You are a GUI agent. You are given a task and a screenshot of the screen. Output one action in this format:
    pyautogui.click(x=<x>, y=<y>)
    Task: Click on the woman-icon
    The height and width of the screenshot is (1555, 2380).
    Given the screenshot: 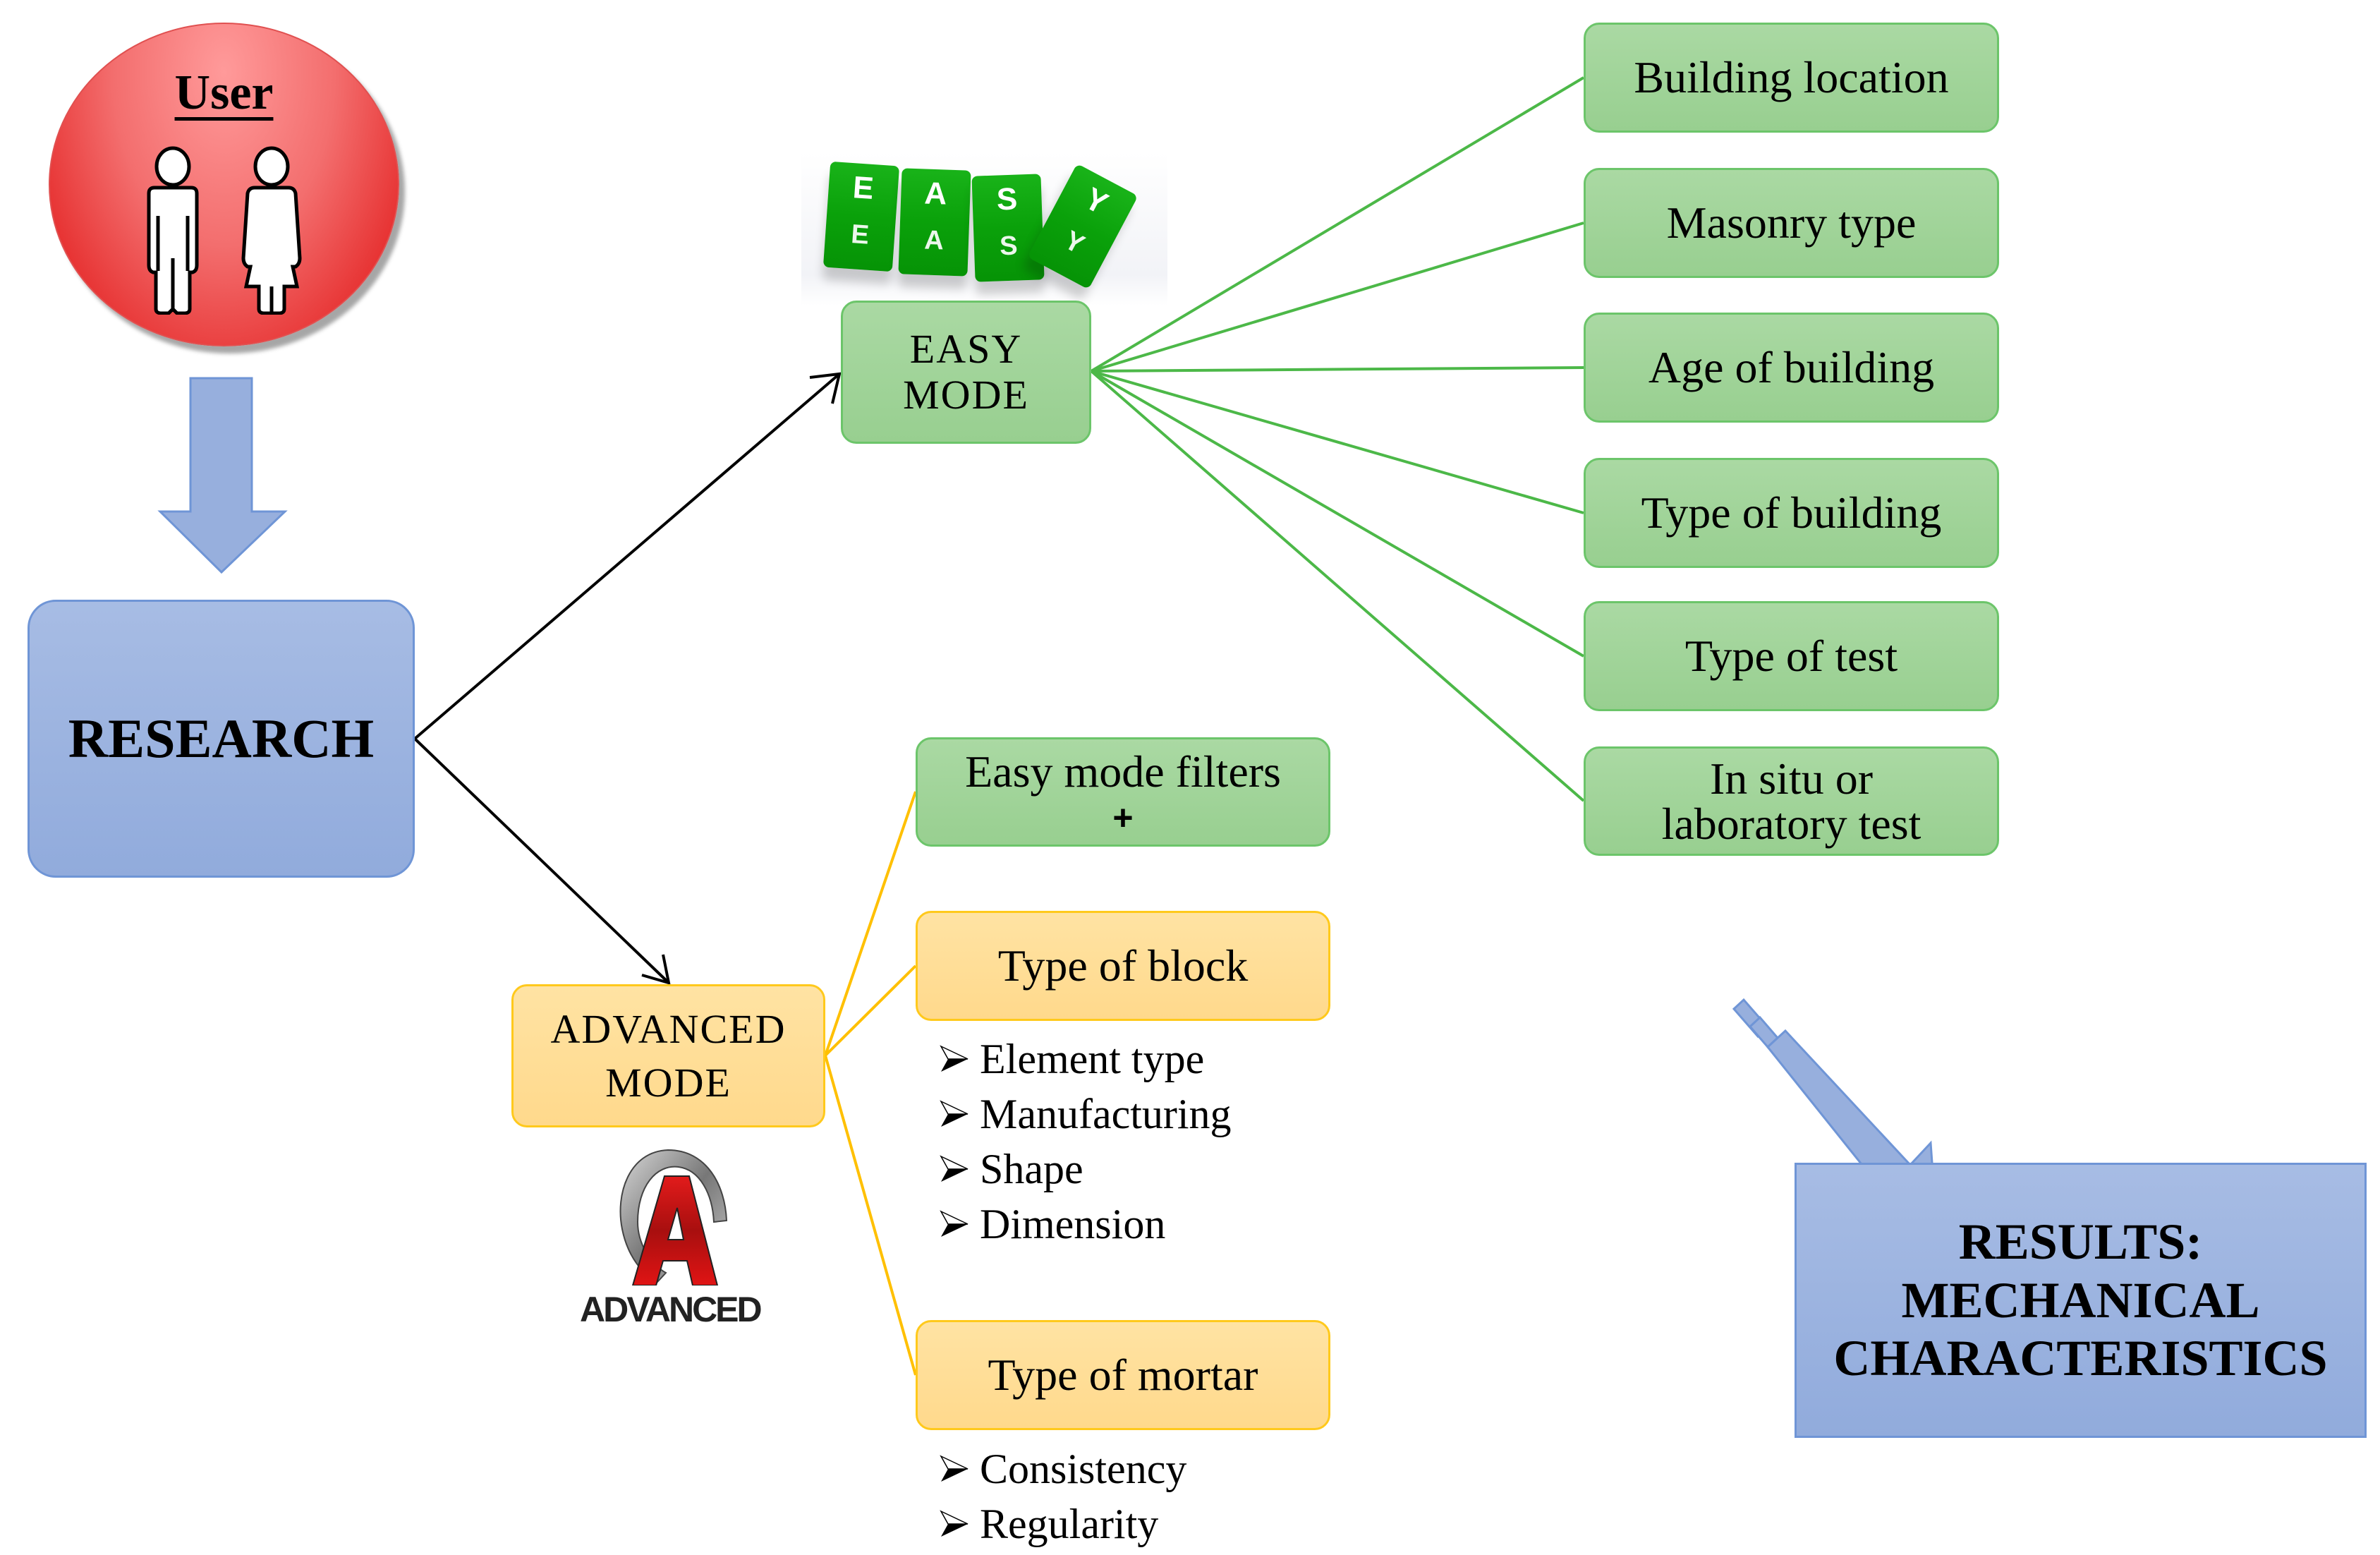 What is the action you would take?
    pyautogui.click(x=272, y=231)
    